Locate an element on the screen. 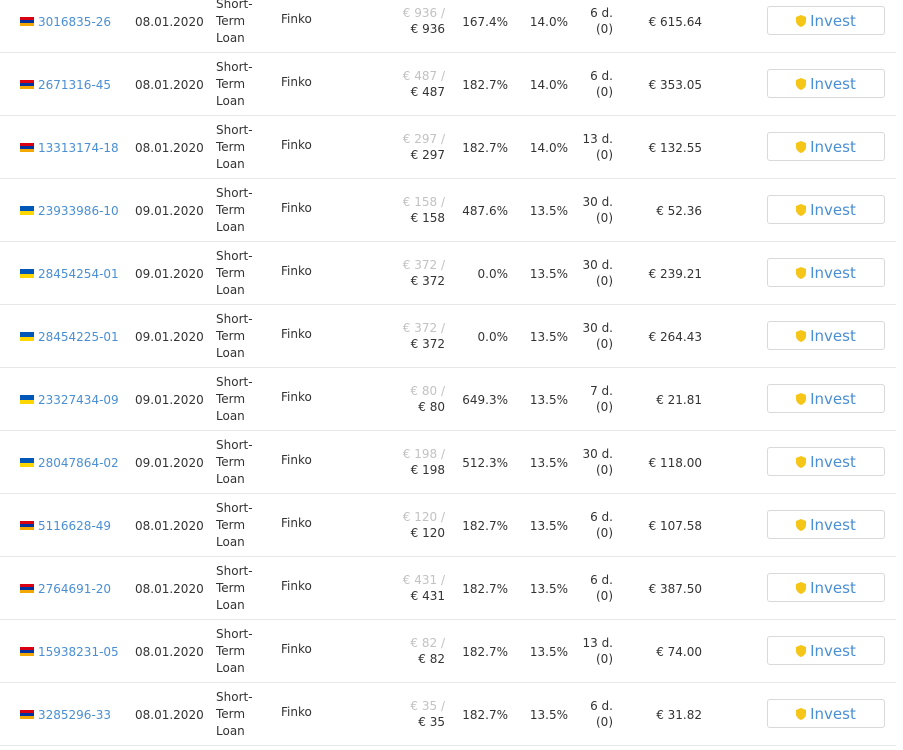 The image size is (903, 750). loan-id-link: 2671316-45 is located at coordinates (74, 85).